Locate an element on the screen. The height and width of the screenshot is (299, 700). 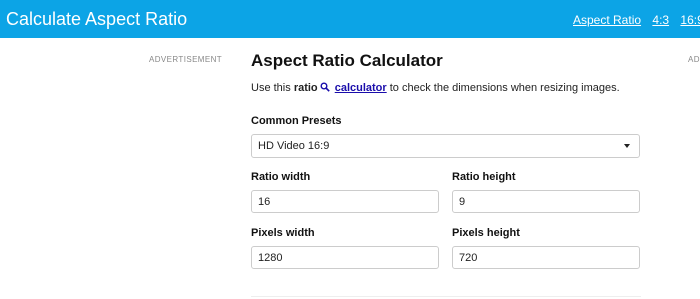
ratio-width-input is located at coordinates (345, 201).